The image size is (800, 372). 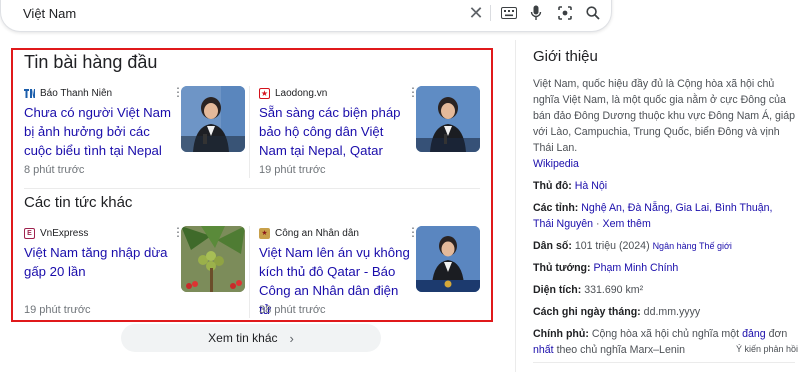 I want to click on microphone-icon, so click(x=536, y=13).